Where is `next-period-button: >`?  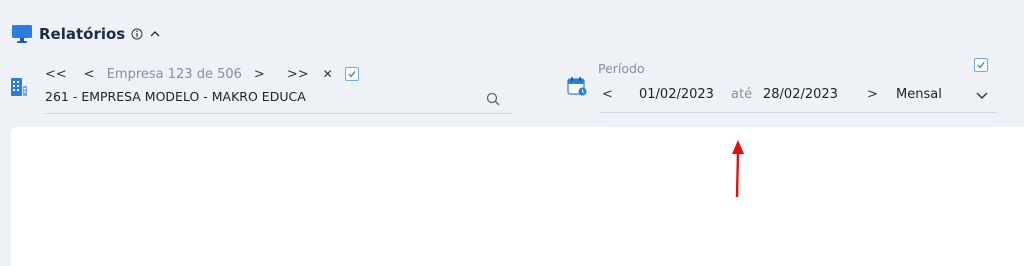
next-period-button: > is located at coordinates (872, 94).